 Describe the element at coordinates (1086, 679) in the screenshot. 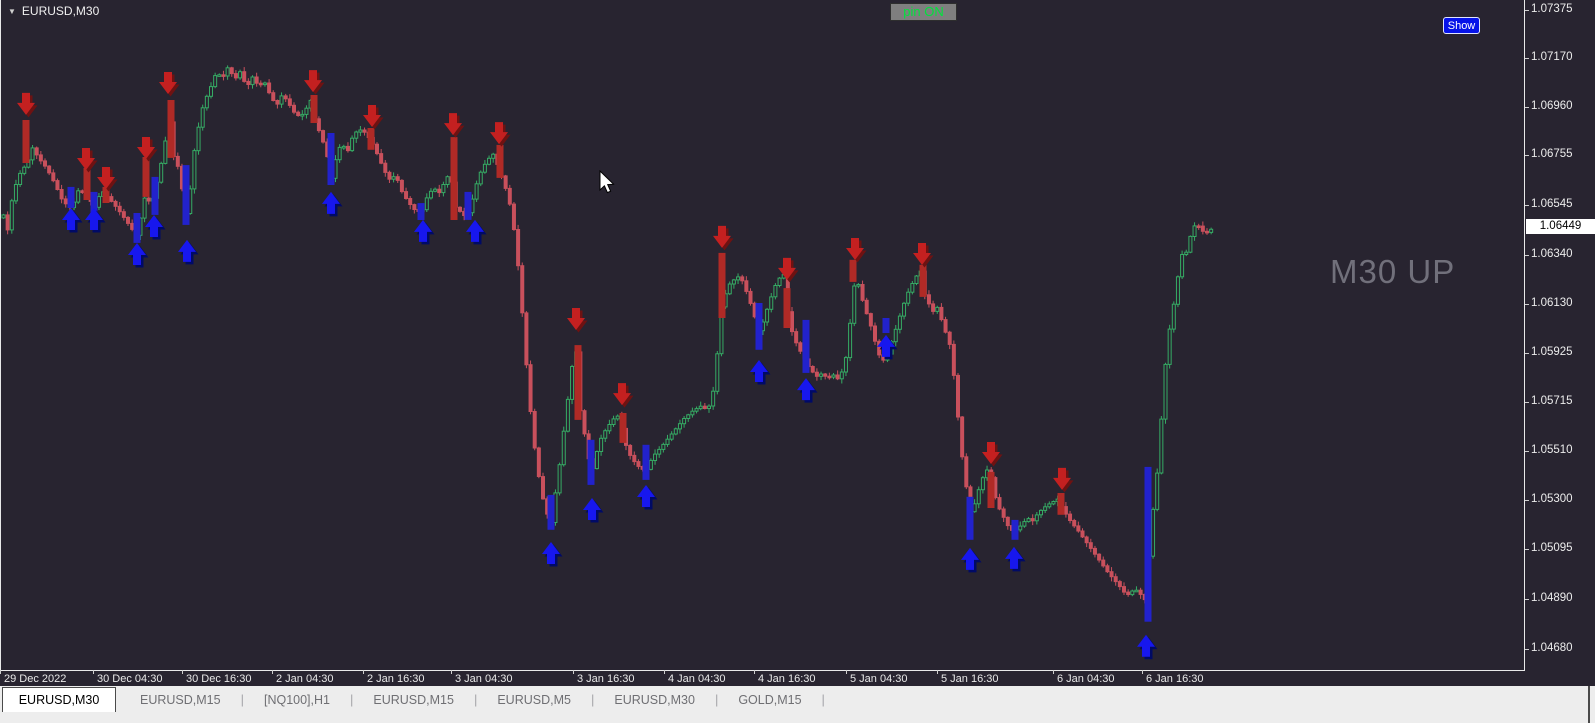

I see `time-tick-label: 6 Jan 04:30` at that location.